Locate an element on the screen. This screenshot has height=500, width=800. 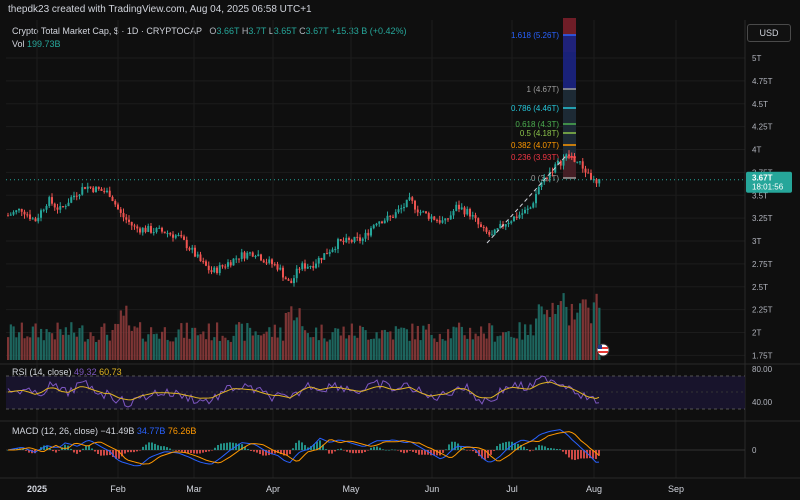
rsi-legend: RSI (14, close) 49.32 60.73 is located at coordinates (67, 372).